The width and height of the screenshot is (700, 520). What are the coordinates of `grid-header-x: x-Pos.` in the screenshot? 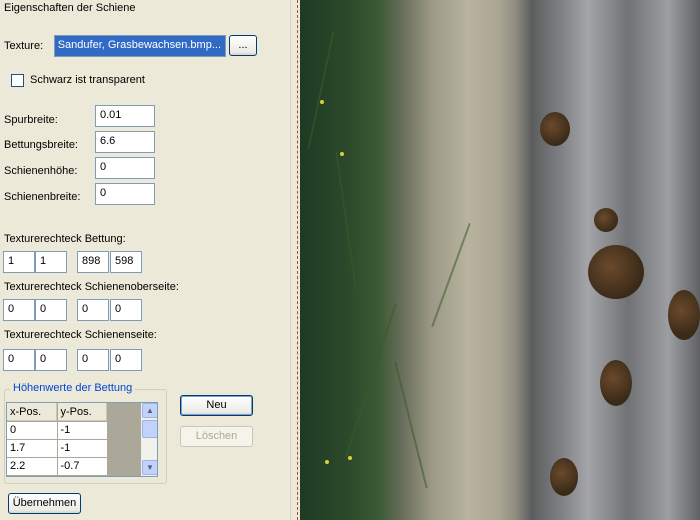 It's located at (32, 412).